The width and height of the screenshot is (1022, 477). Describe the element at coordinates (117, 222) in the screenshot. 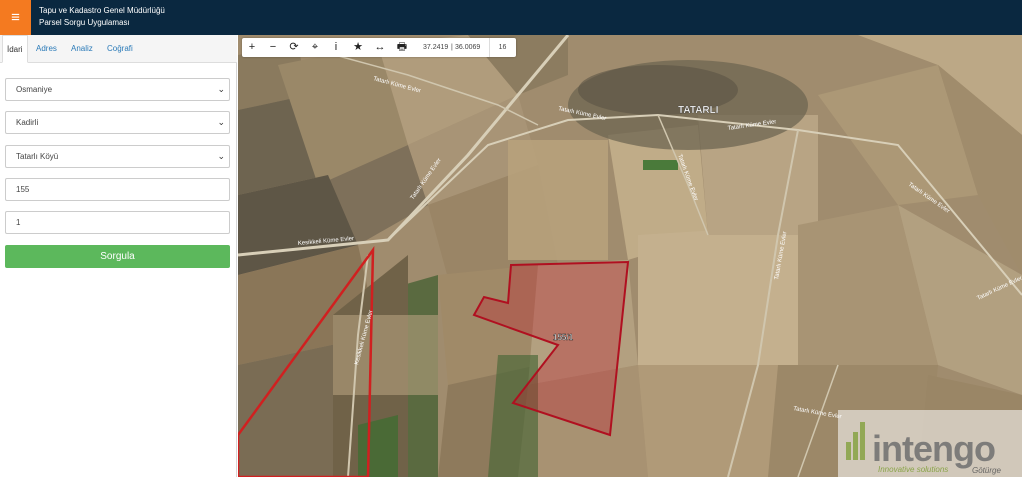

I see `parsel-input: 1` at that location.